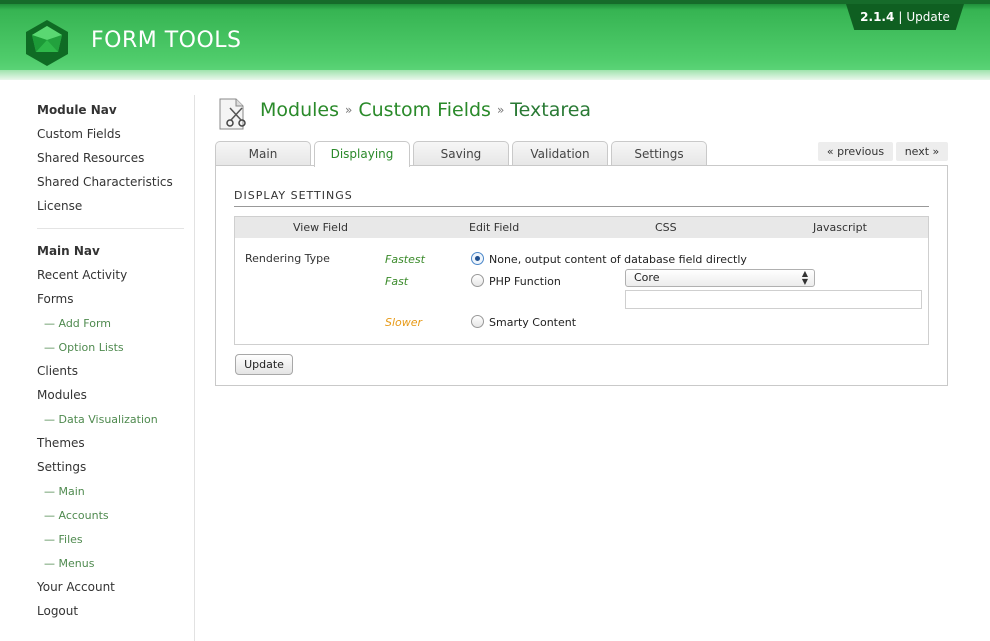 Image resolution: width=990 pixels, height=641 pixels. Describe the element at coordinates (927, 17) in the screenshot. I see `update-link: Update` at that location.